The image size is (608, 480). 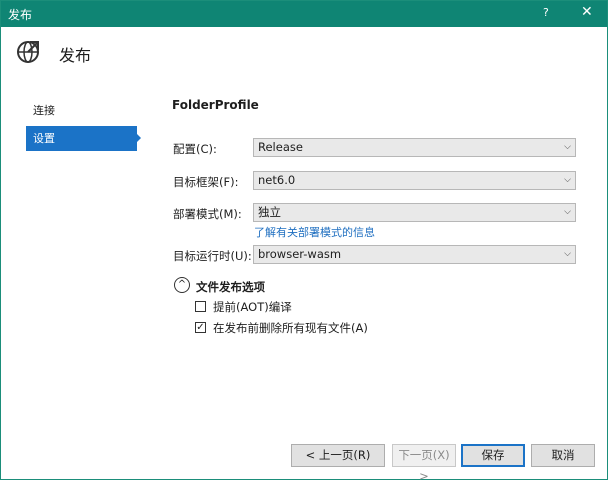 What do you see at coordinates (414, 180) in the screenshot?
I see `target-framework-dropdown: net6.0 ⌵` at bounding box center [414, 180].